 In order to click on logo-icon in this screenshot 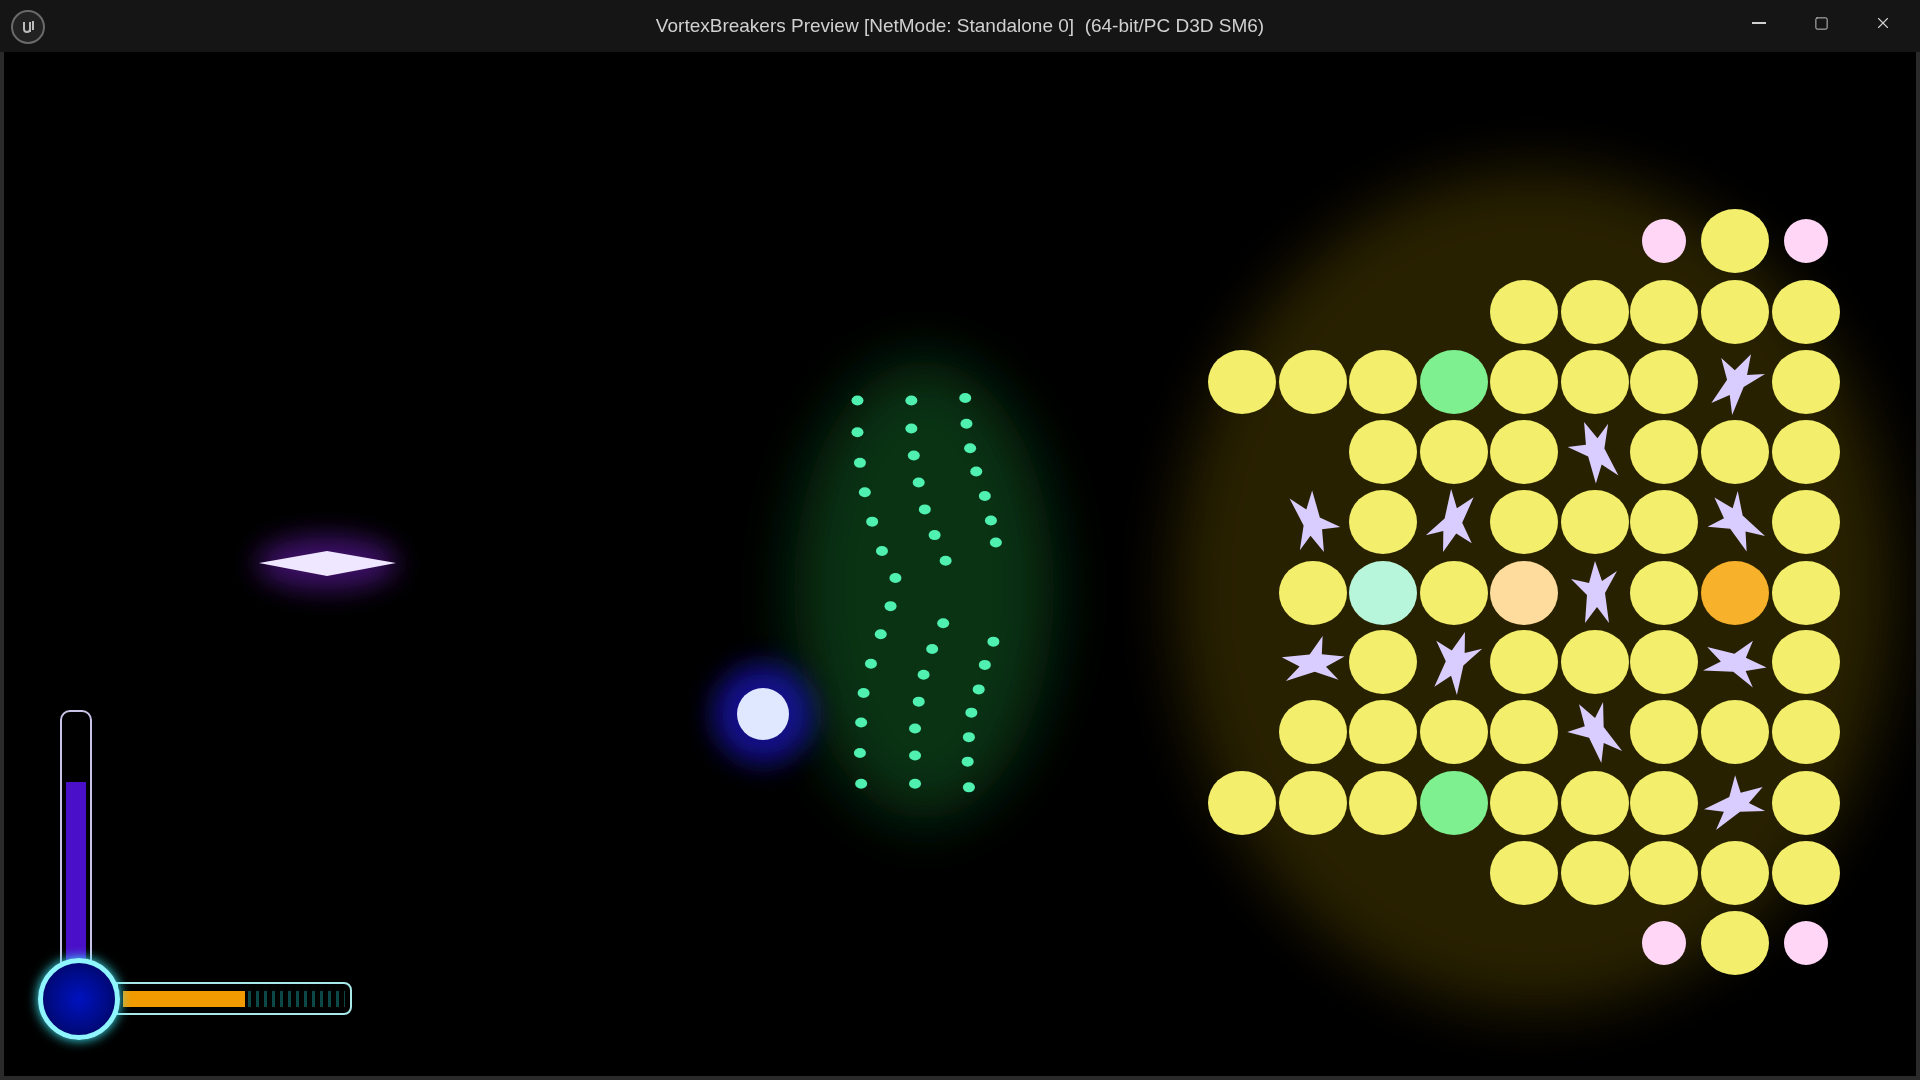, I will do `click(28, 27)`.